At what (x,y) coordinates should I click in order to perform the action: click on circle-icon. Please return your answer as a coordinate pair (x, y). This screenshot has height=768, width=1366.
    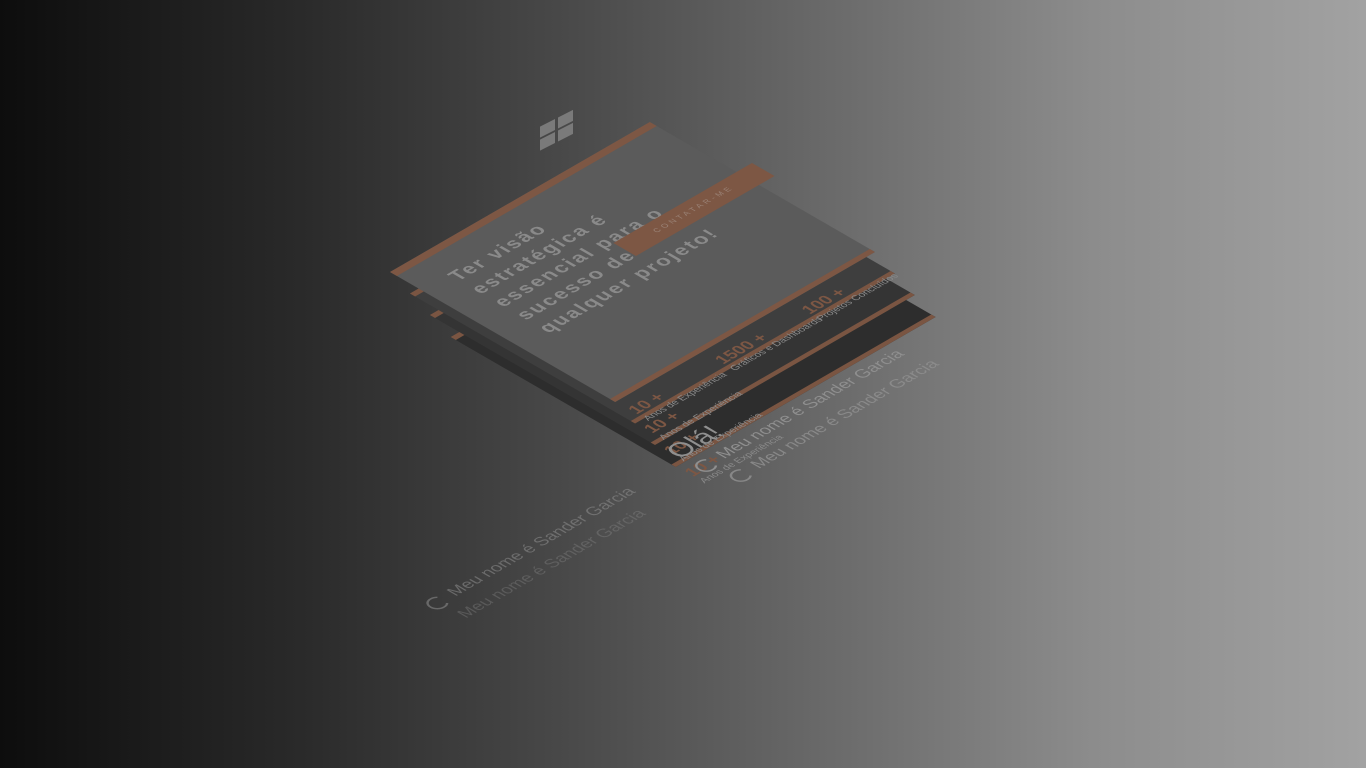
    Looking at the image, I should click on (437, 602).